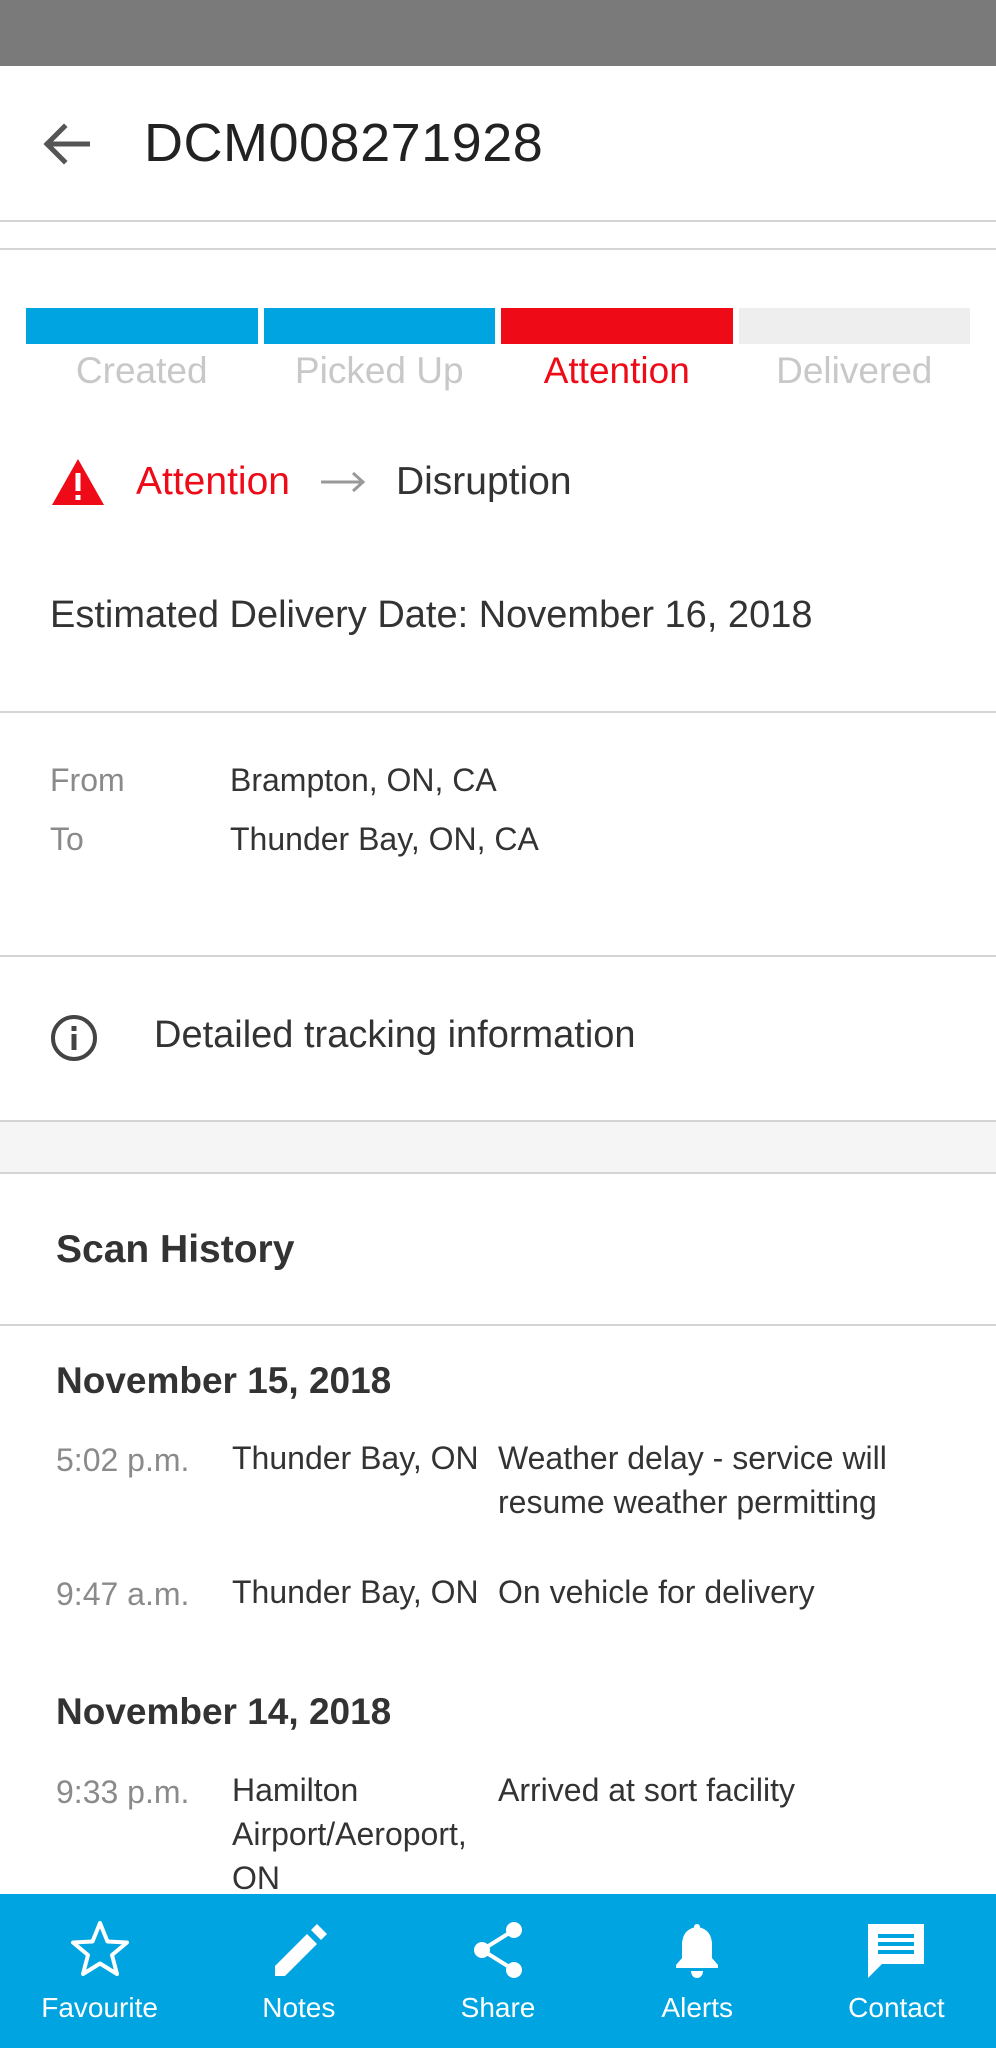 The width and height of the screenshot is (996, 2048). I want to click on arrow-left-icon, so click(66, 144).